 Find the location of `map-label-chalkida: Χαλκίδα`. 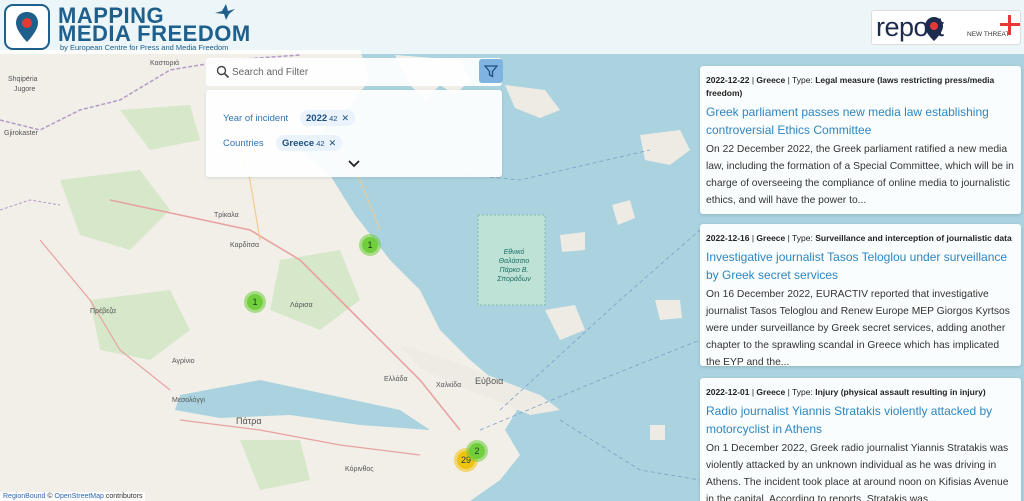

map-label-chalkida: Χαλκίδα is located at coordinates (449, 385).